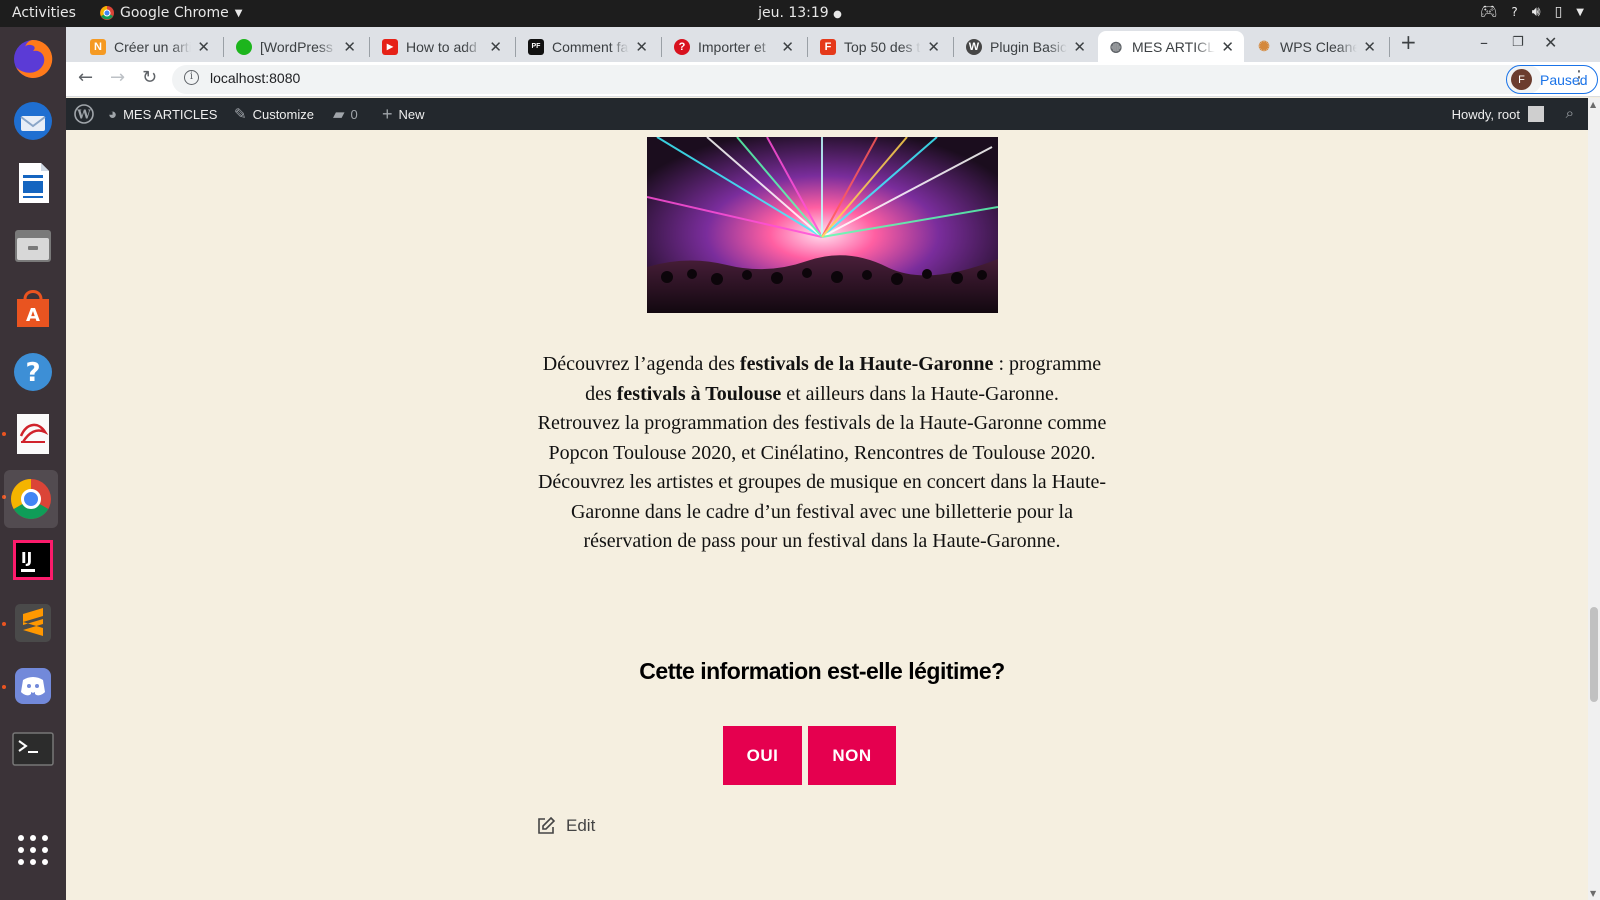 The width and height of the screenshot is (1600, 900). Describe the element at coordinates (113, 114) in the screenshot. I see `dashboard-icon: ◕` at that location.